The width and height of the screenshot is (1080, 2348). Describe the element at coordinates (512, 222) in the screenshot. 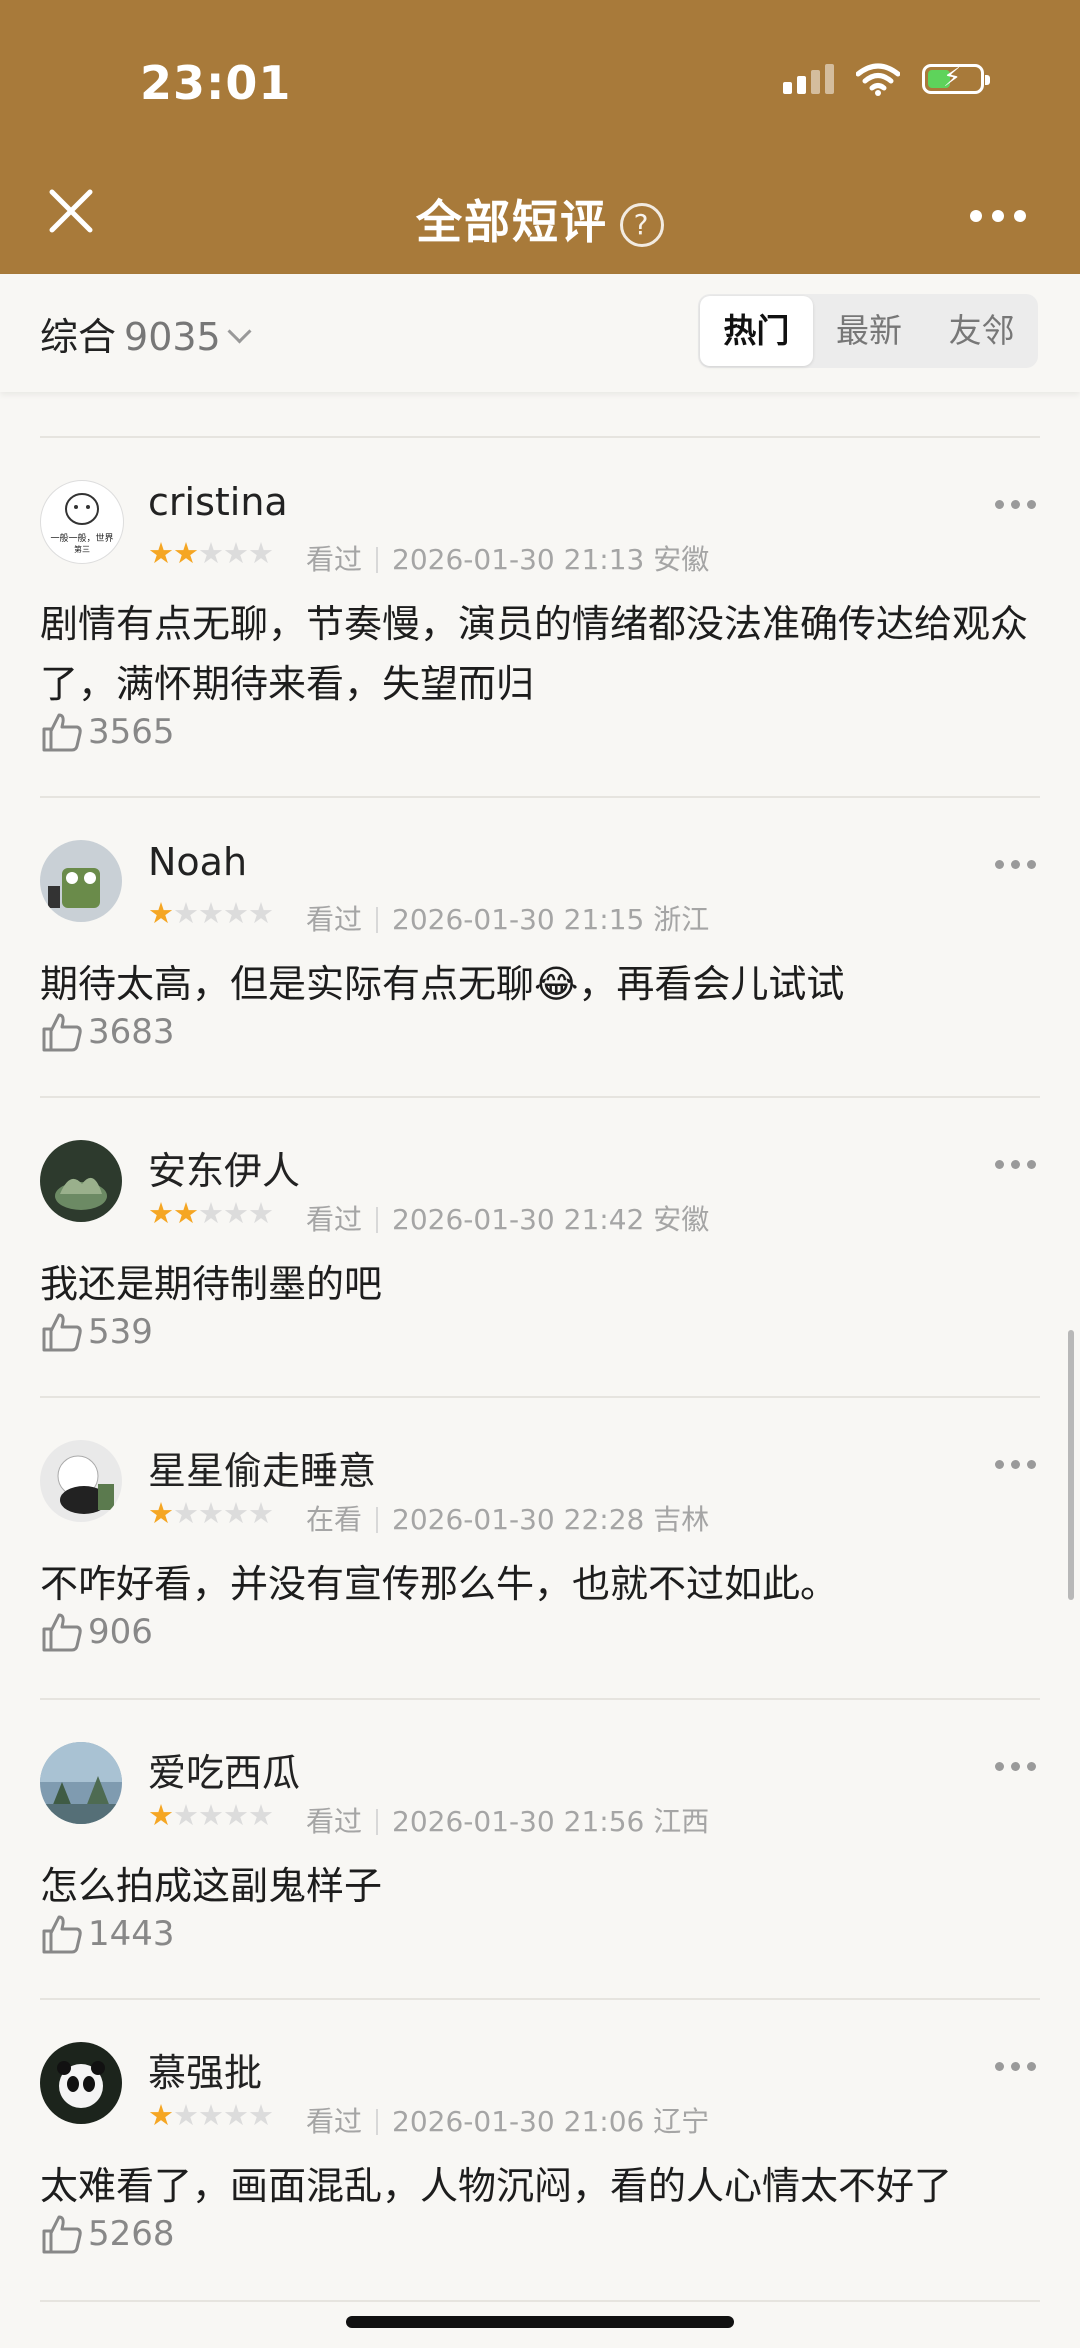

I see `page-title-text: 全部短评` at that location.